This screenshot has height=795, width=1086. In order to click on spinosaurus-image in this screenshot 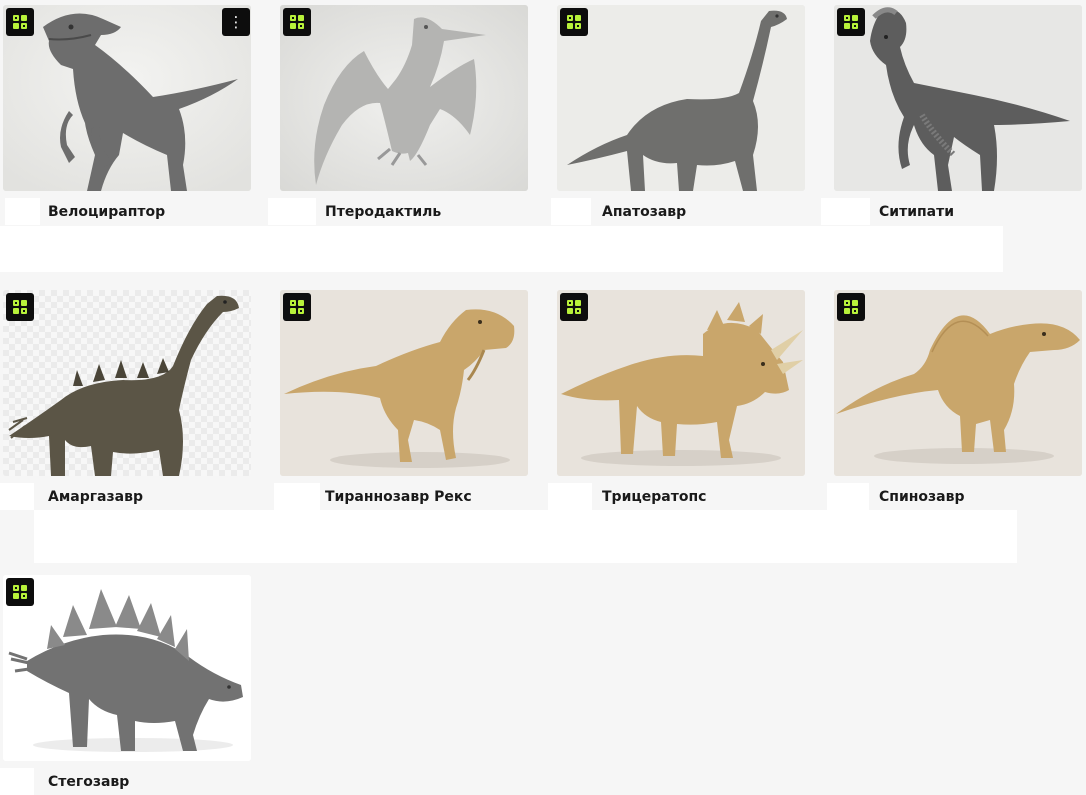, I will do `click(958, 383)`.